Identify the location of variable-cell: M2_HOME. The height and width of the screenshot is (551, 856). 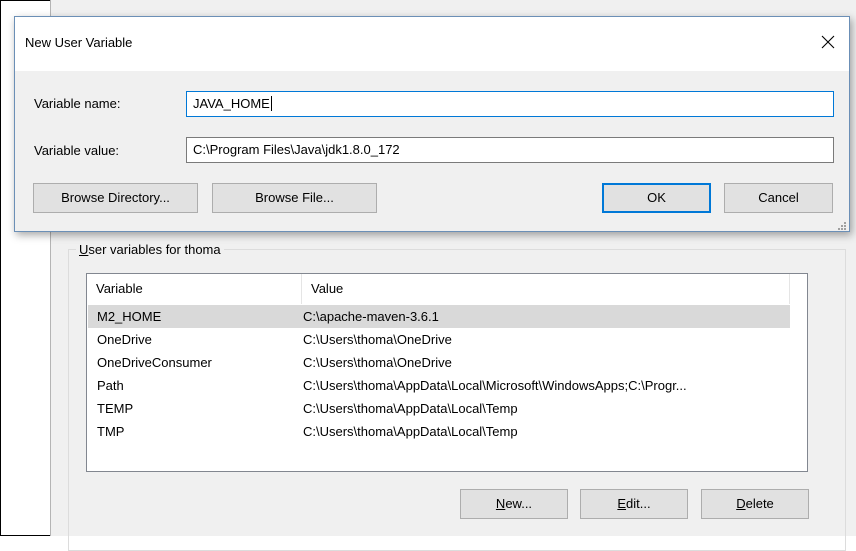
(129, 316).